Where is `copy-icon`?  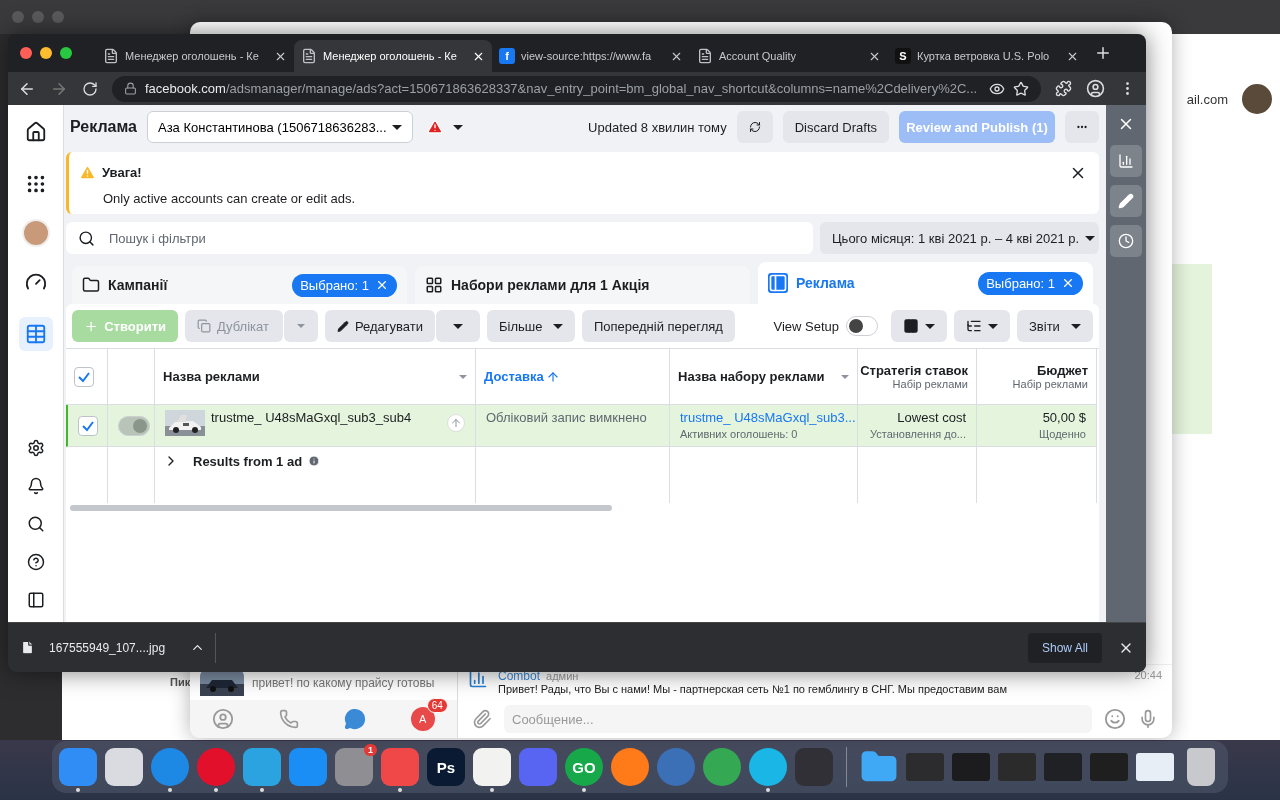 copy-icon is located at coordinates (204, 326).